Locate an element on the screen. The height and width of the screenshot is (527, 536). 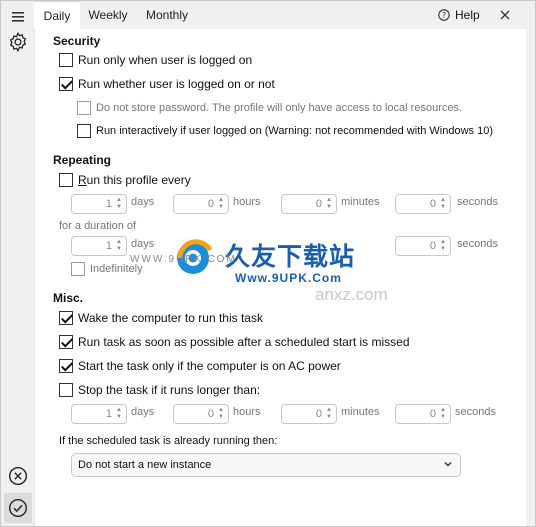
every-minutes-value: 0 is located at coordinates (319, 204).